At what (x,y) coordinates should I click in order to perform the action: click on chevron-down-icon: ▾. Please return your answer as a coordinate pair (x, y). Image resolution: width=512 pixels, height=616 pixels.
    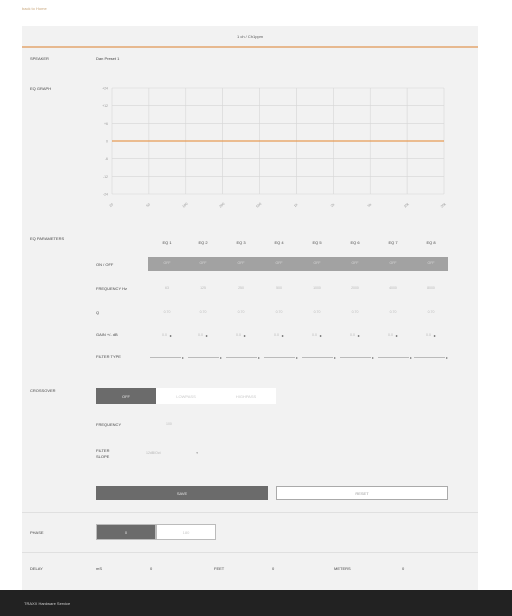
    Looking at the image, I should click on (197, 453).